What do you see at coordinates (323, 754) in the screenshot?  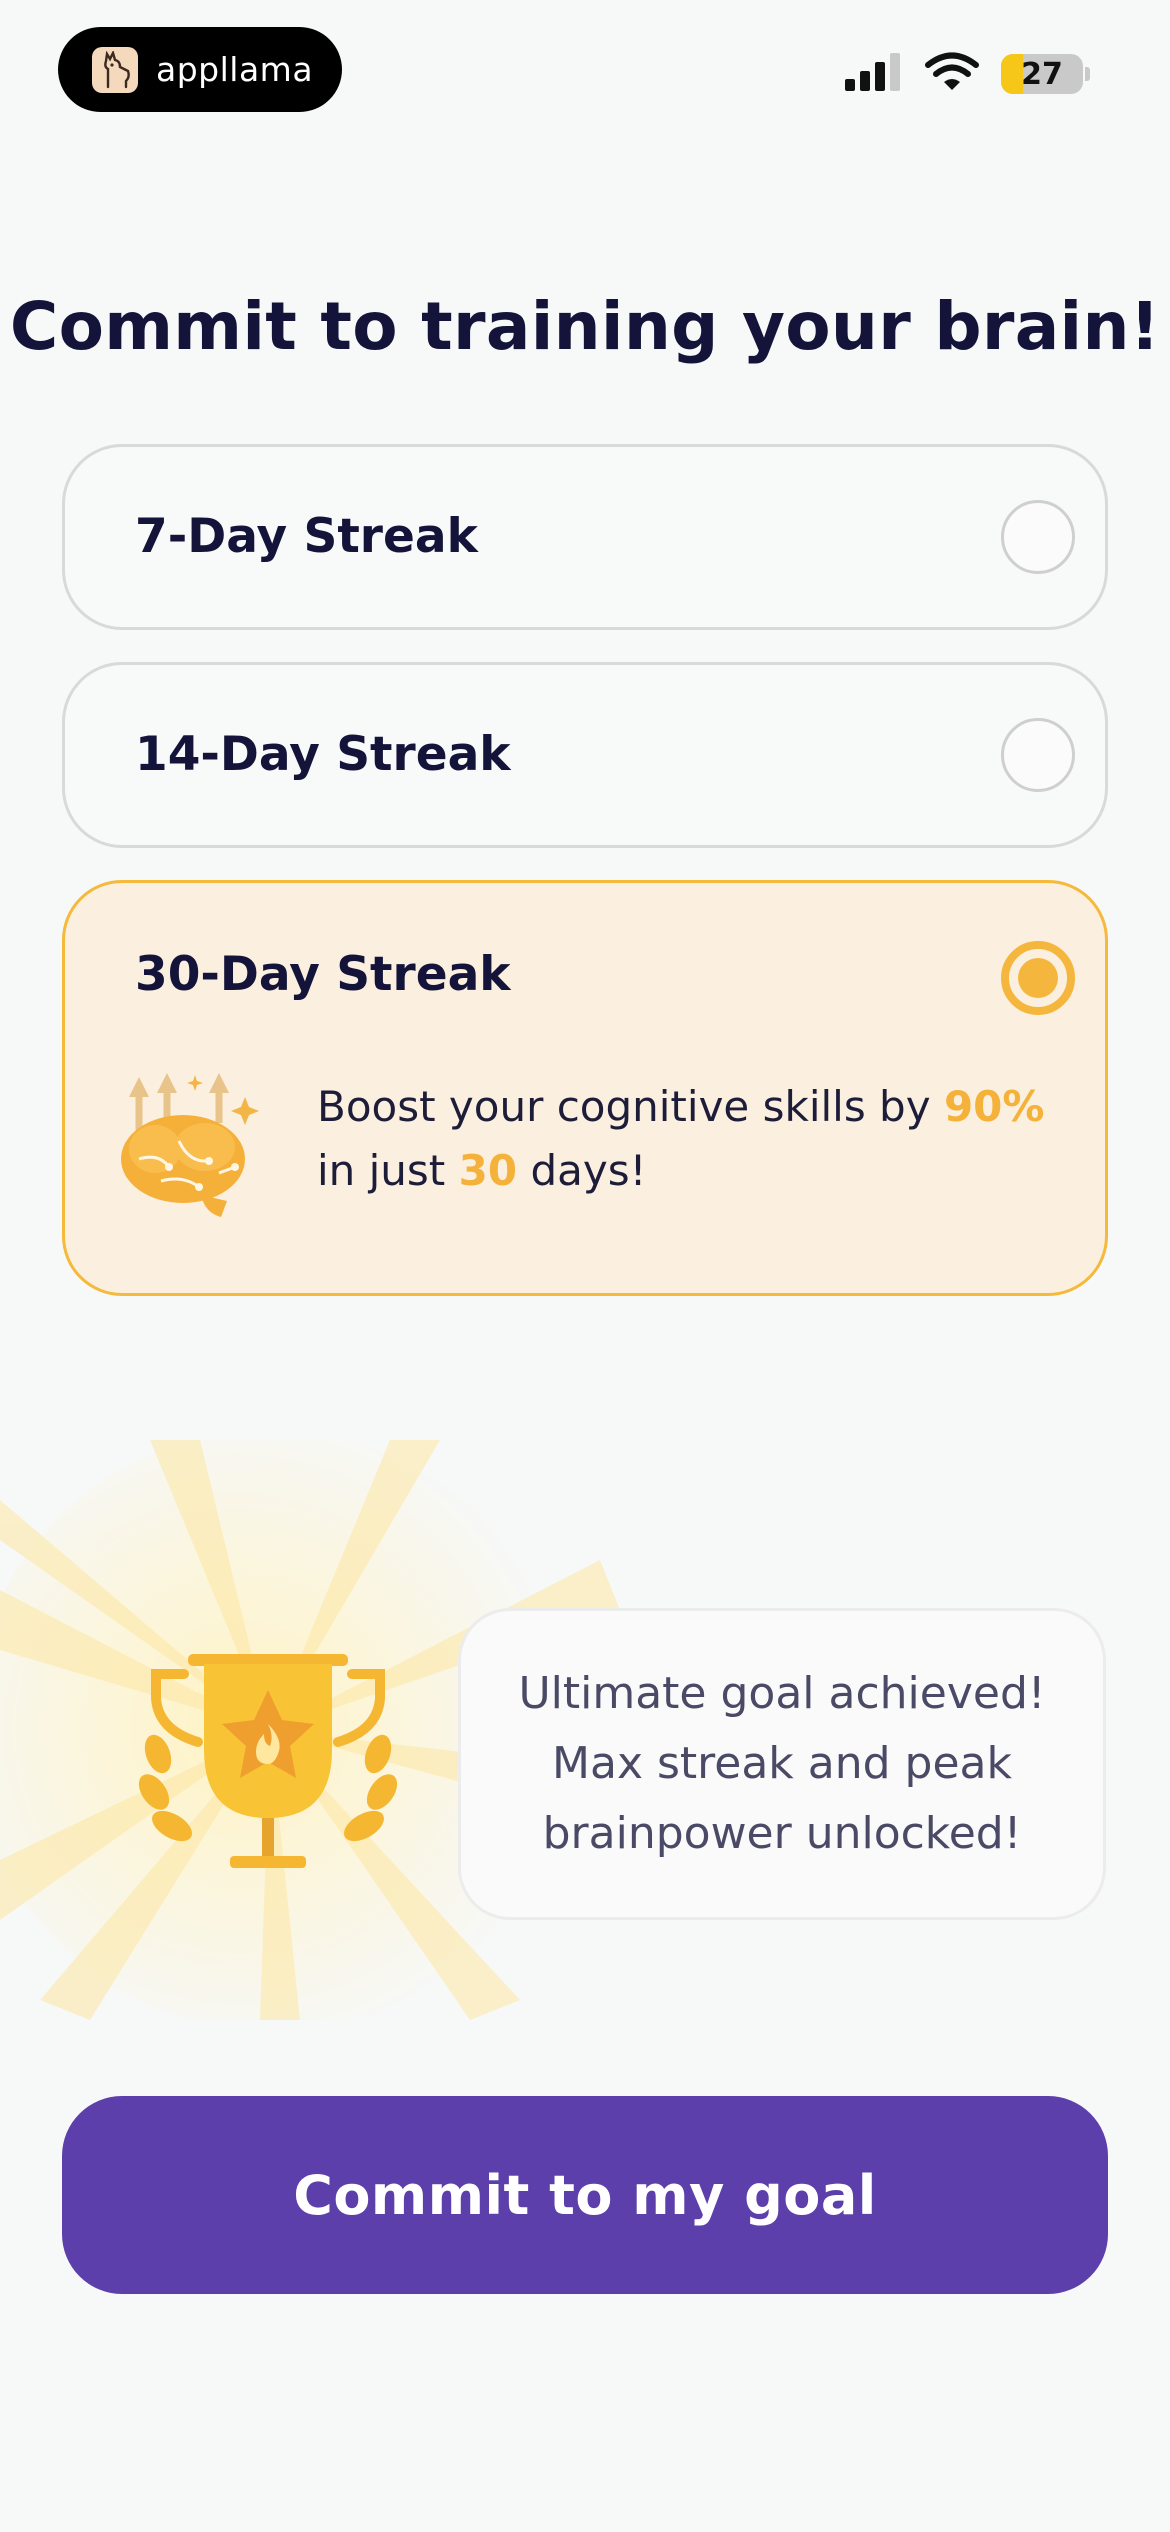 I see `option-label: 14-Day Streak` at bounding box center [323, 754].